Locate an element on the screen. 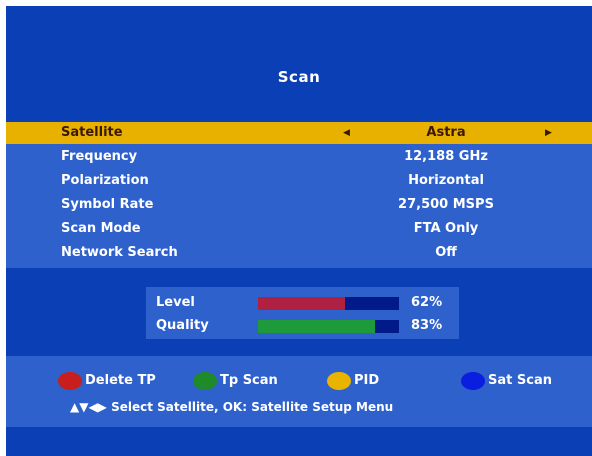  menu-row-polarization: Polarization Horizontal is located at coordinates (299, 181).